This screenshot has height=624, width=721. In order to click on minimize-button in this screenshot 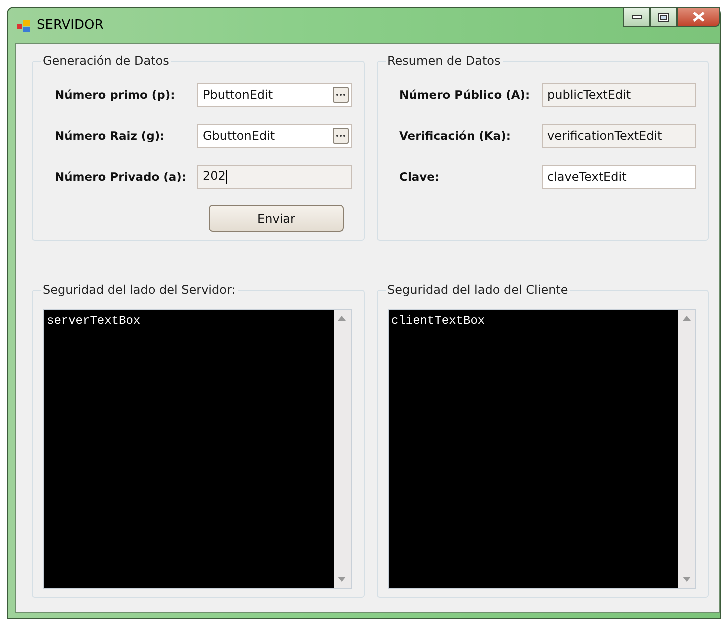, I will do `click(636, 17)`.